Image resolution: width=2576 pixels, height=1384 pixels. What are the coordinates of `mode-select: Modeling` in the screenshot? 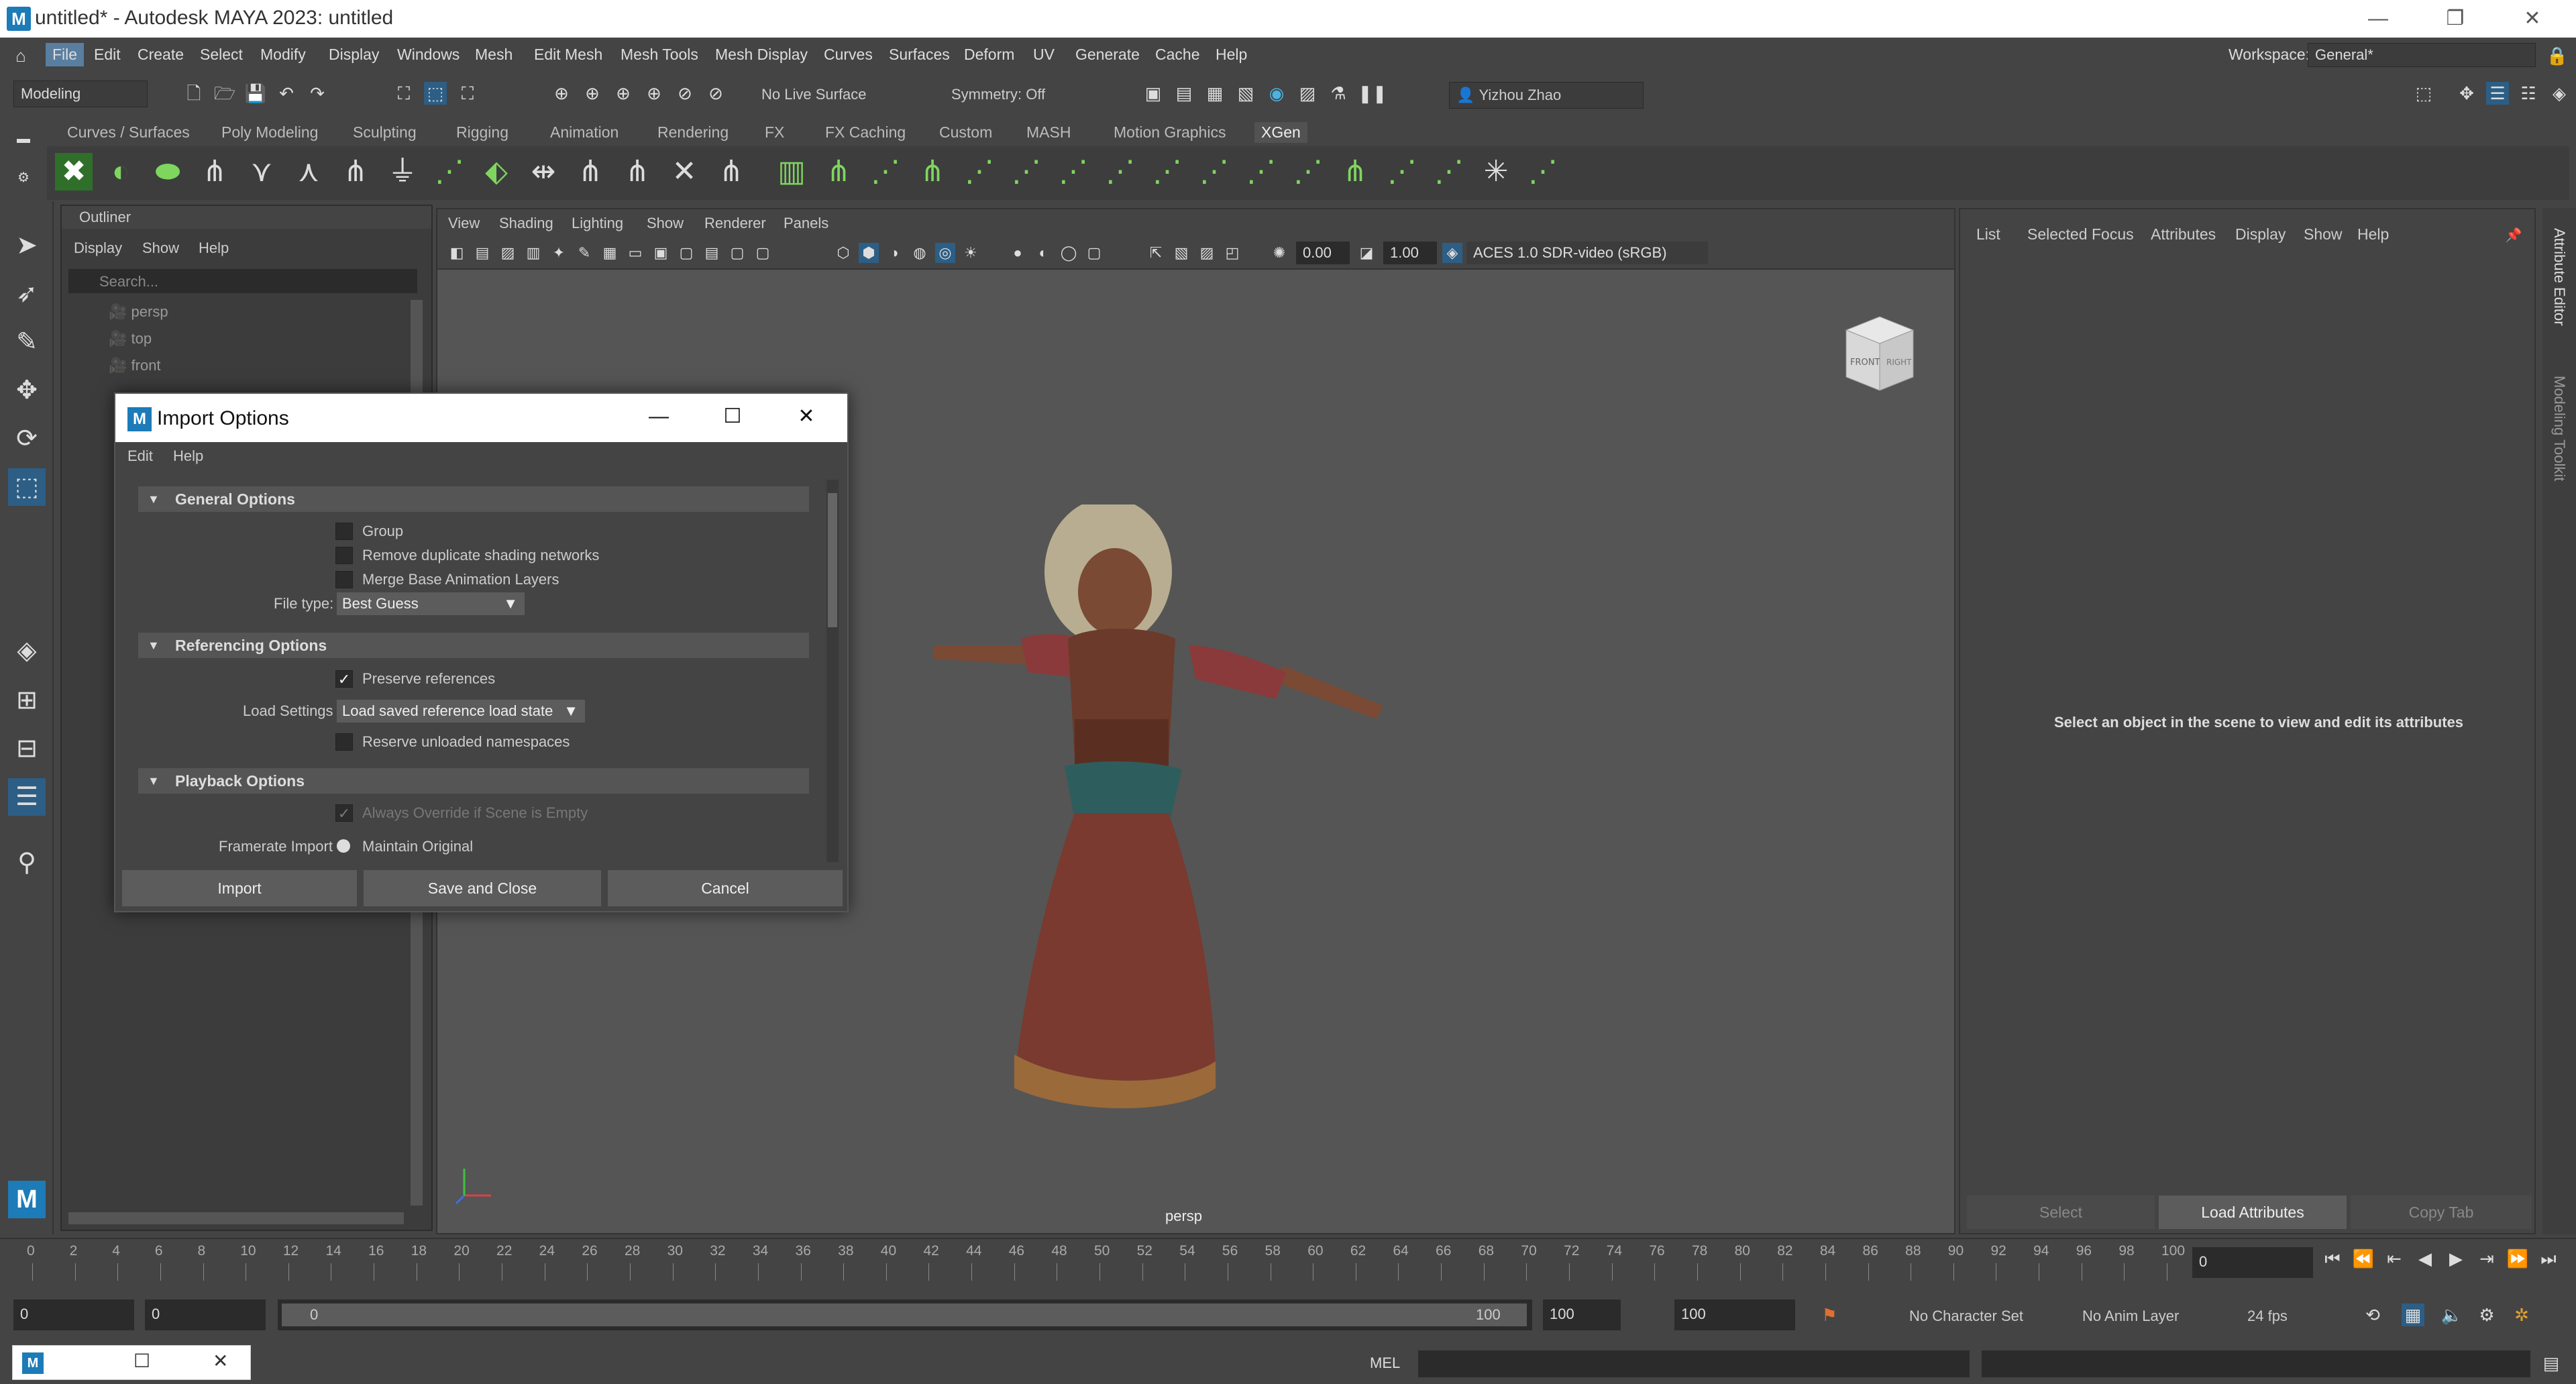 It's located at (80, 94).